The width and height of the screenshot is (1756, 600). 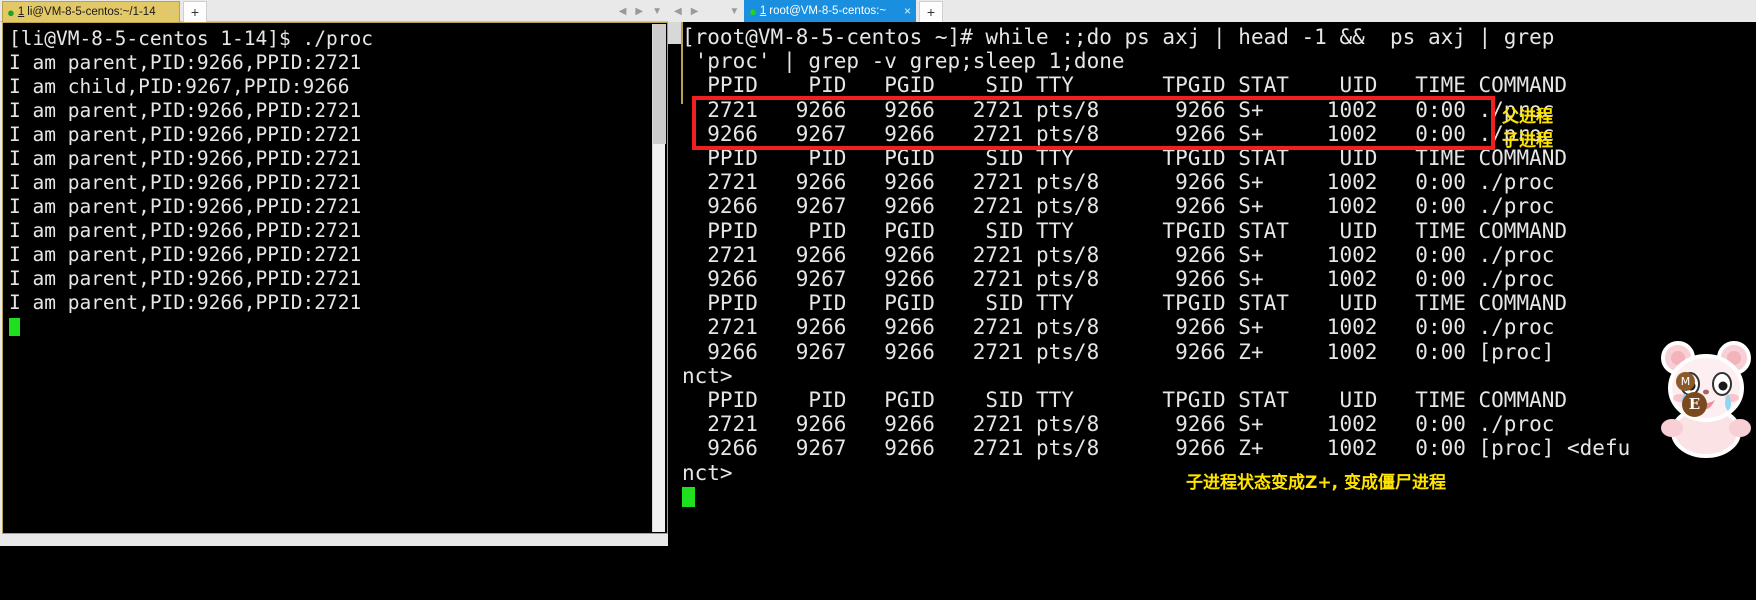 What do you see at coordinates (903, 61) in the screenshot?
I see `terminal-line: 'proc' | grep -v grep;sleep 1;done` at bounding box center [903, 61].